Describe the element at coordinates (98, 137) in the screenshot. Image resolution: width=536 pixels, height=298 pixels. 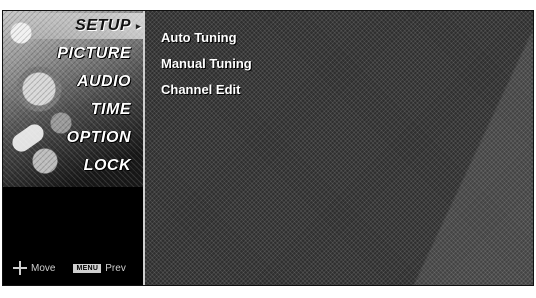
I see `menu-item-label: OPTION` at that location.